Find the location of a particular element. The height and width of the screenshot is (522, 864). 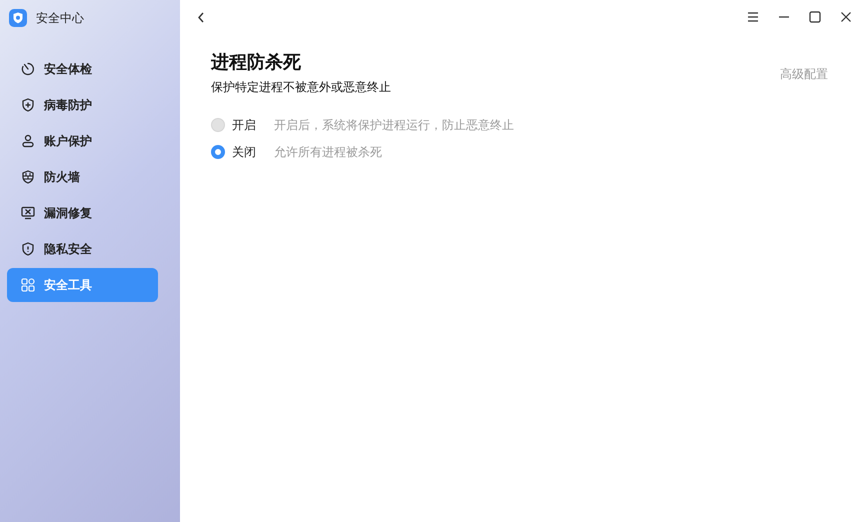

shield-alert-icon is located at coordinates (28, 249).